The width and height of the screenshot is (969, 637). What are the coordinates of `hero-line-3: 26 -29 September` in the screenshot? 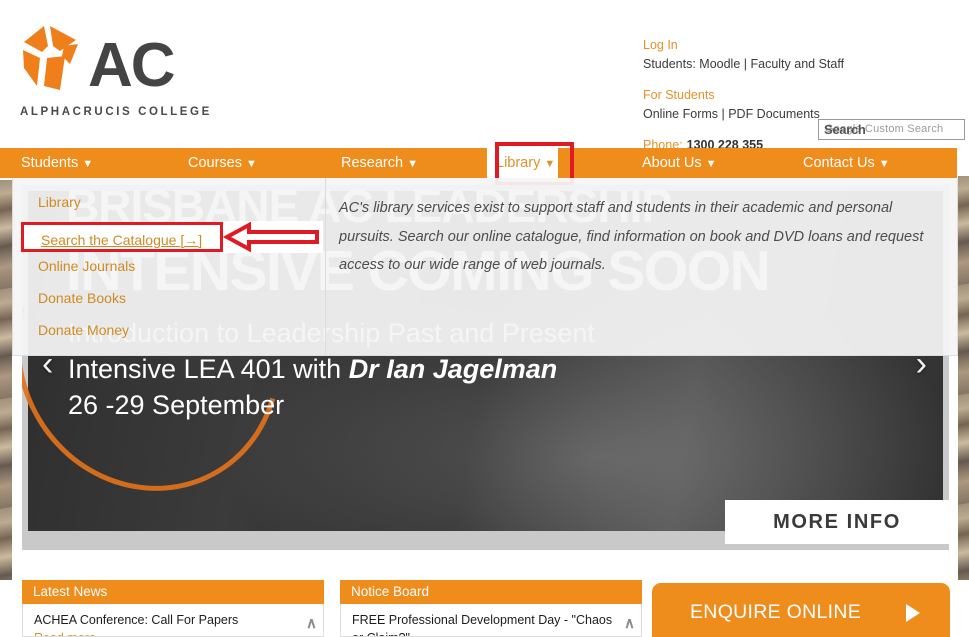 It's located at (176, 405).